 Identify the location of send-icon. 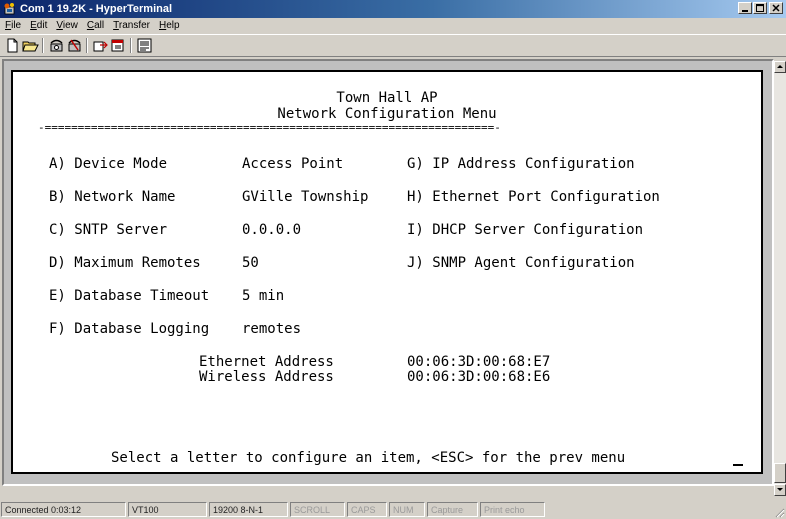
(100, 45).